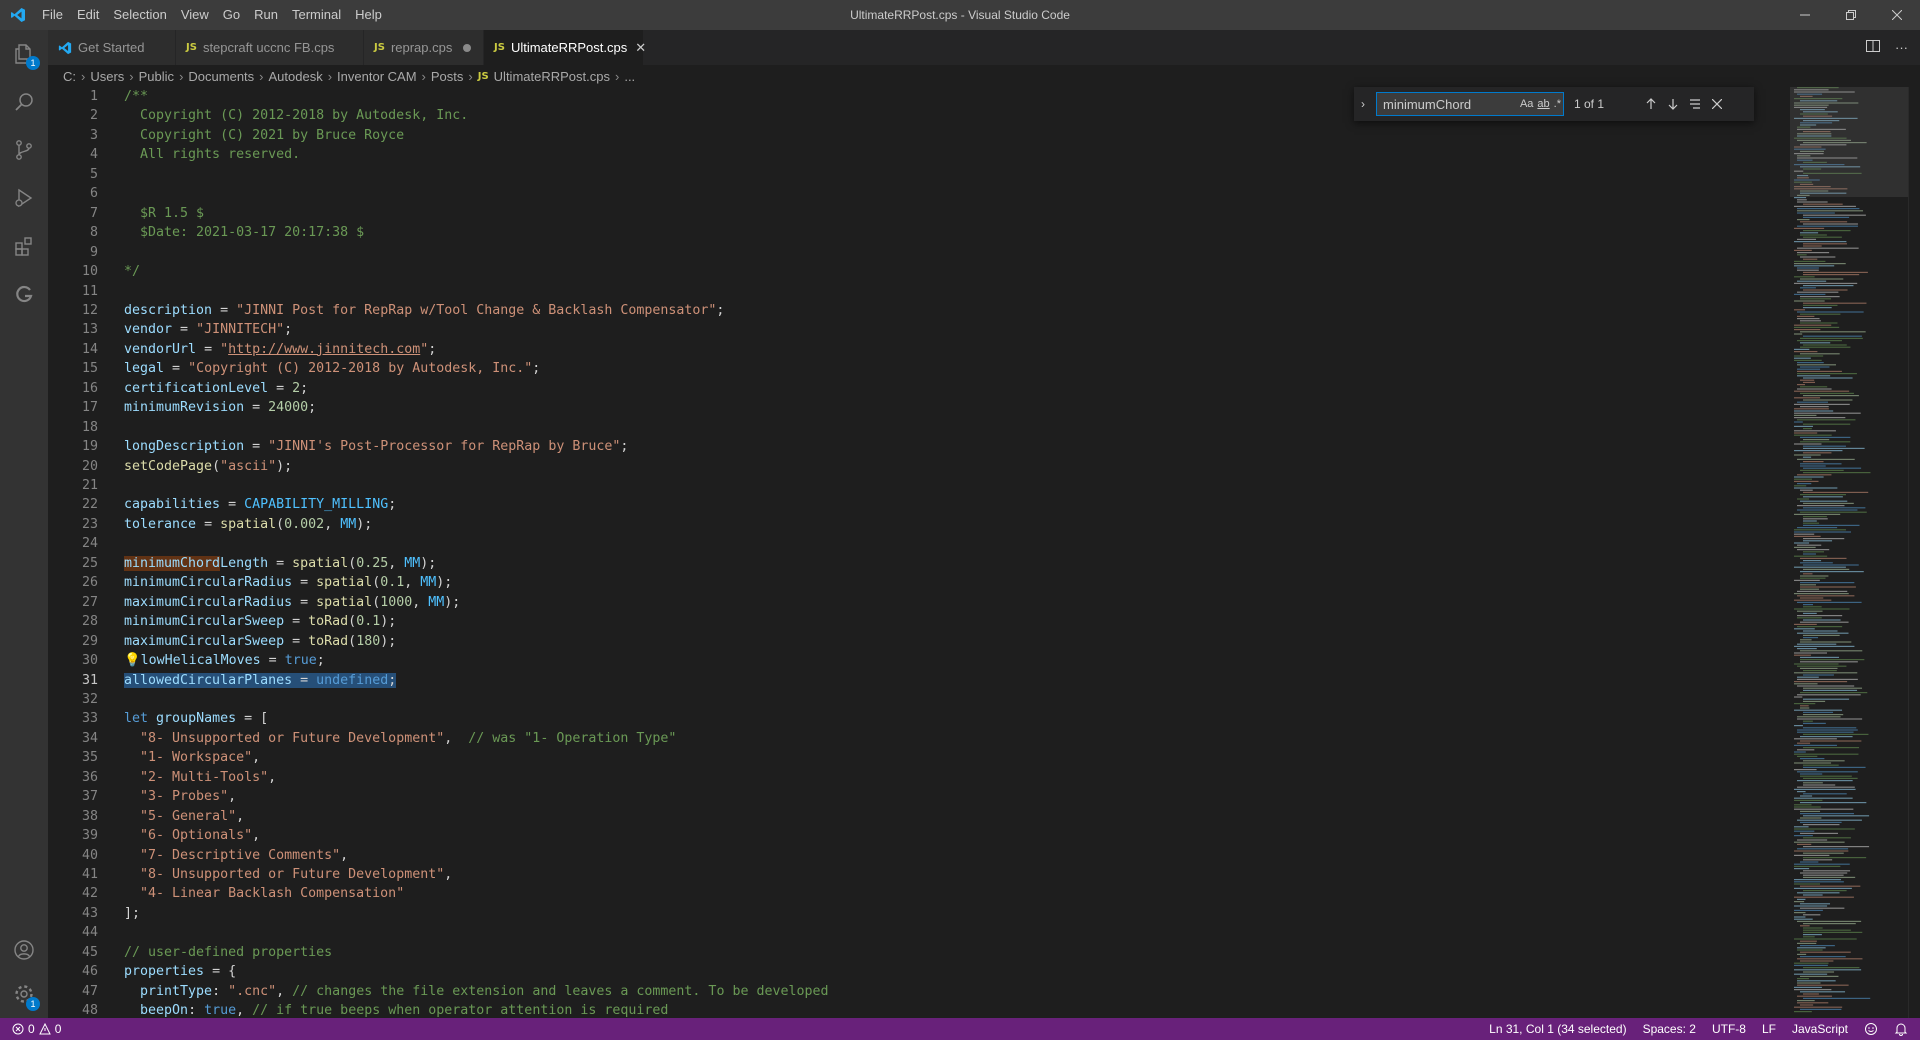  Describe the element at coordinates (918, 543) in the screenshot. I see `code-line: 24` at that location.